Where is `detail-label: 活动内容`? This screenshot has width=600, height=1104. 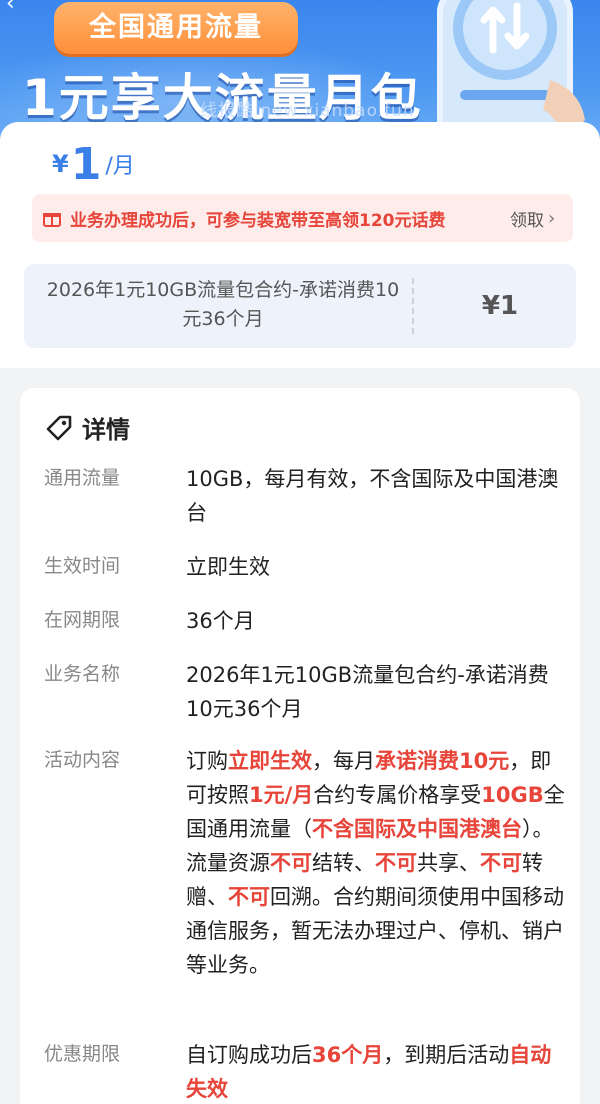
detail-label: 活动内容 is located at coordinates (82, 760).